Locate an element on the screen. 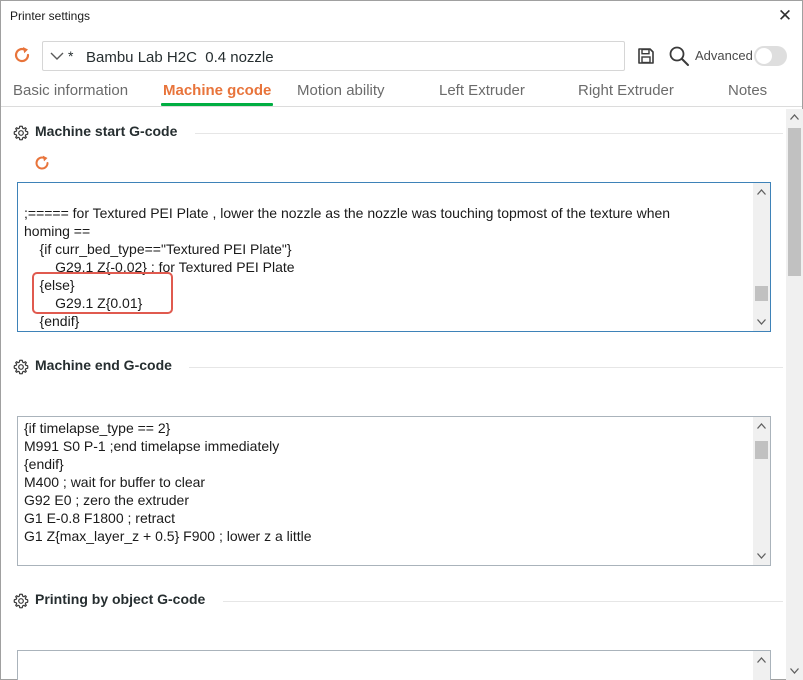  save-icon is located at coordinates (646, 56).